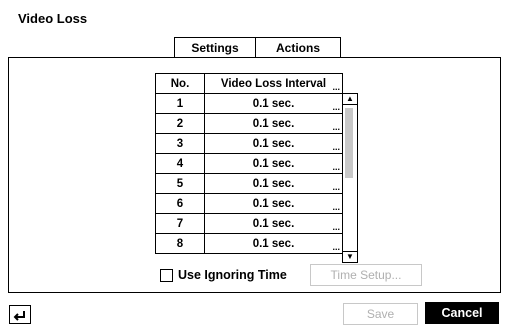 The width and height of the screenshot is (508, 330). What do you see at coordinates (380, 314) in the screenshot?
I see `save-button: Save` at bounding box center [380, 314].